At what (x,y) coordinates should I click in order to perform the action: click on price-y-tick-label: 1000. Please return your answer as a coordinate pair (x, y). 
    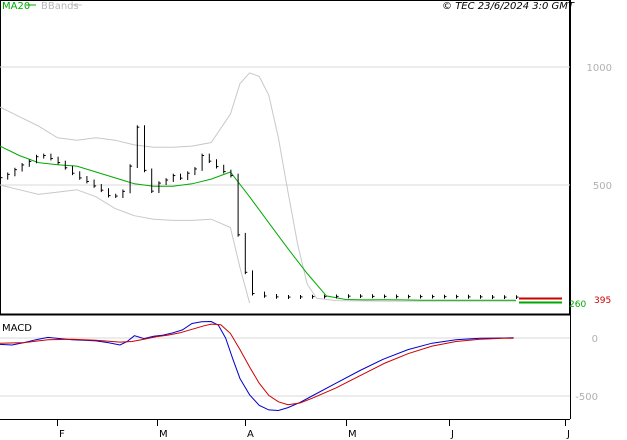
    Looking at the image, I should click on (599, 68).